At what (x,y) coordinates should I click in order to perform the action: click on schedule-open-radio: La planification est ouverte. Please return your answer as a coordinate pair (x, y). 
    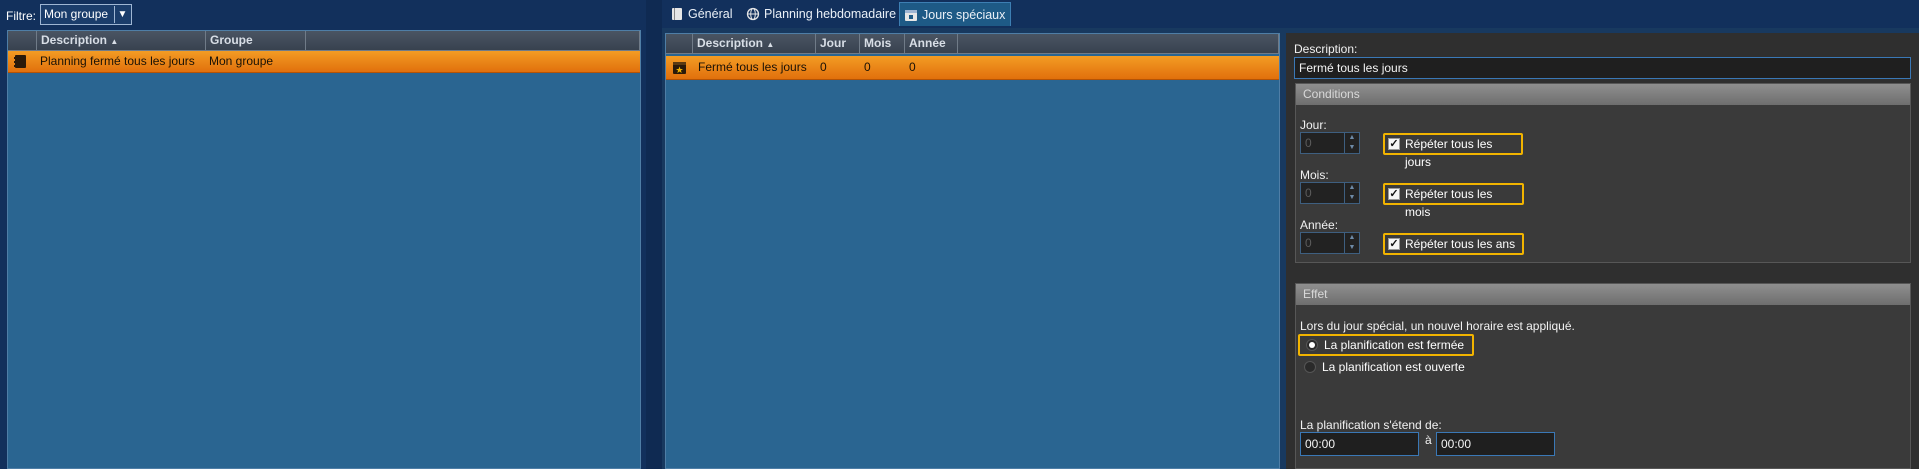
    Looking at the image, I should click on (1386, 369).